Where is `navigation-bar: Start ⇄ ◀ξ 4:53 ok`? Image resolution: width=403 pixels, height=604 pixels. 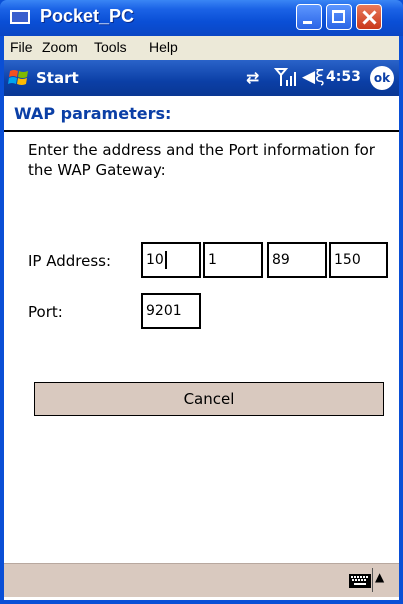 navigation-bar: Start ⇄ ◀ξ 4:53 ok is located at coordinates (201, 78).